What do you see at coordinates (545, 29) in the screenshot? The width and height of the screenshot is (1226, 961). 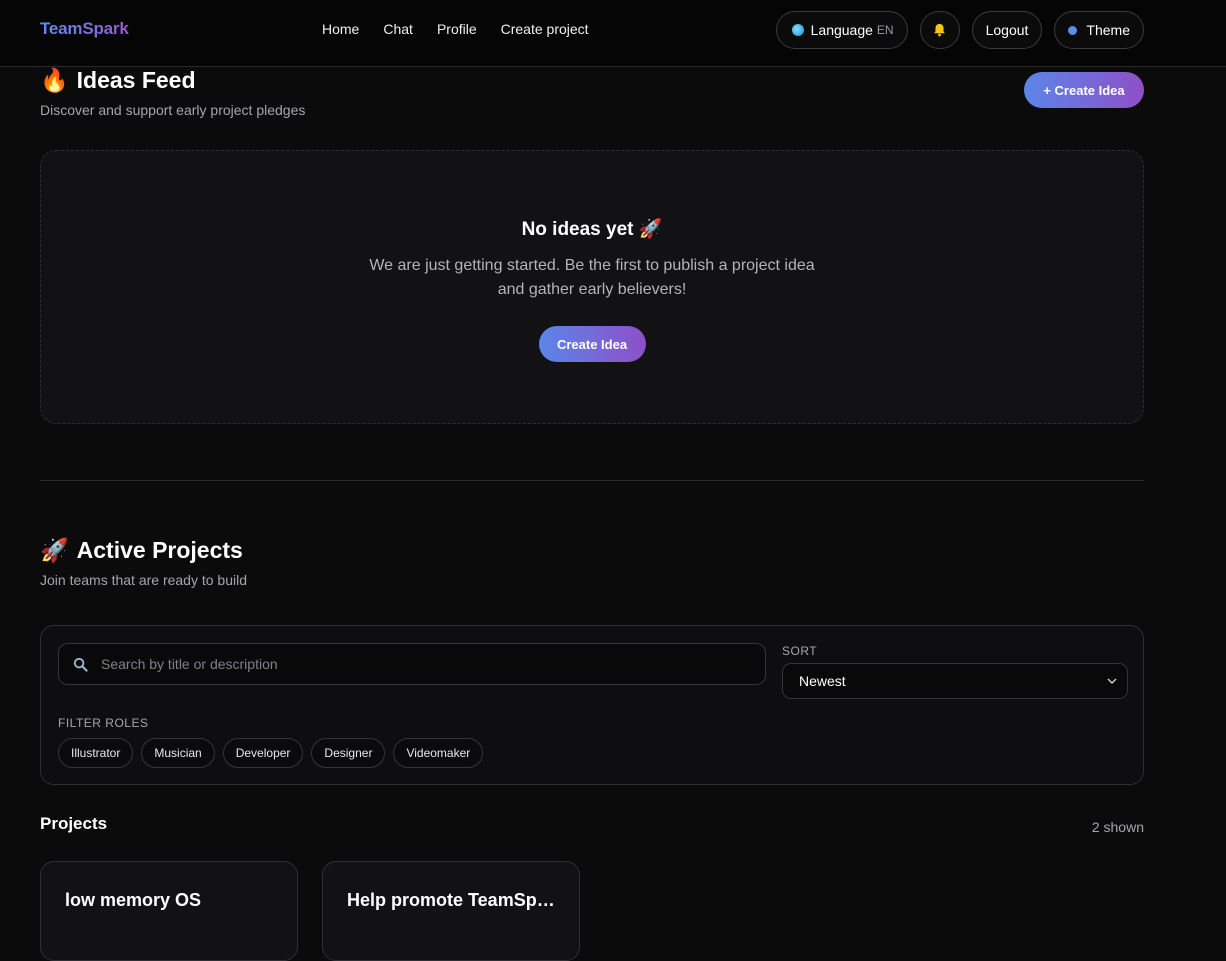 I see `nav-link-create-project: Create project` at bounding box center [545, 29].